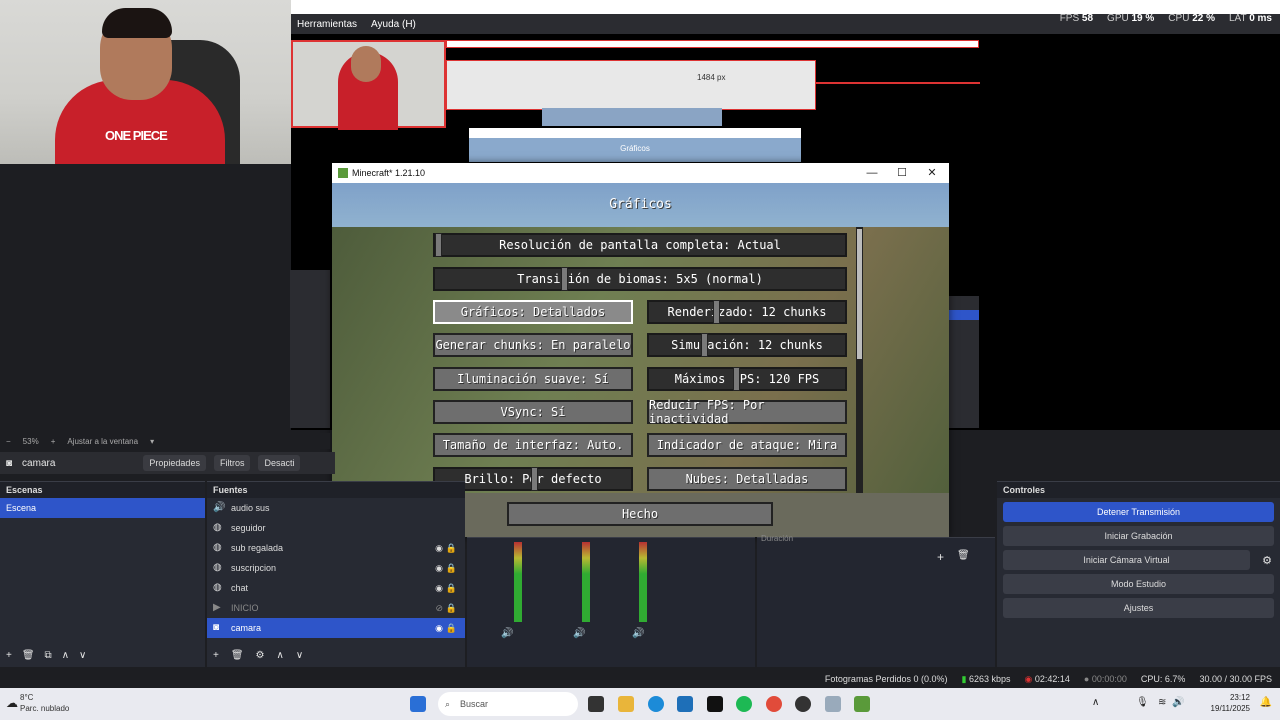 Image resolution: width=1280 pixels, height=720 pixels. Describe the element at coordinates (217, 587) in the screenshot. I see `globe-icon: ◍` at that location.